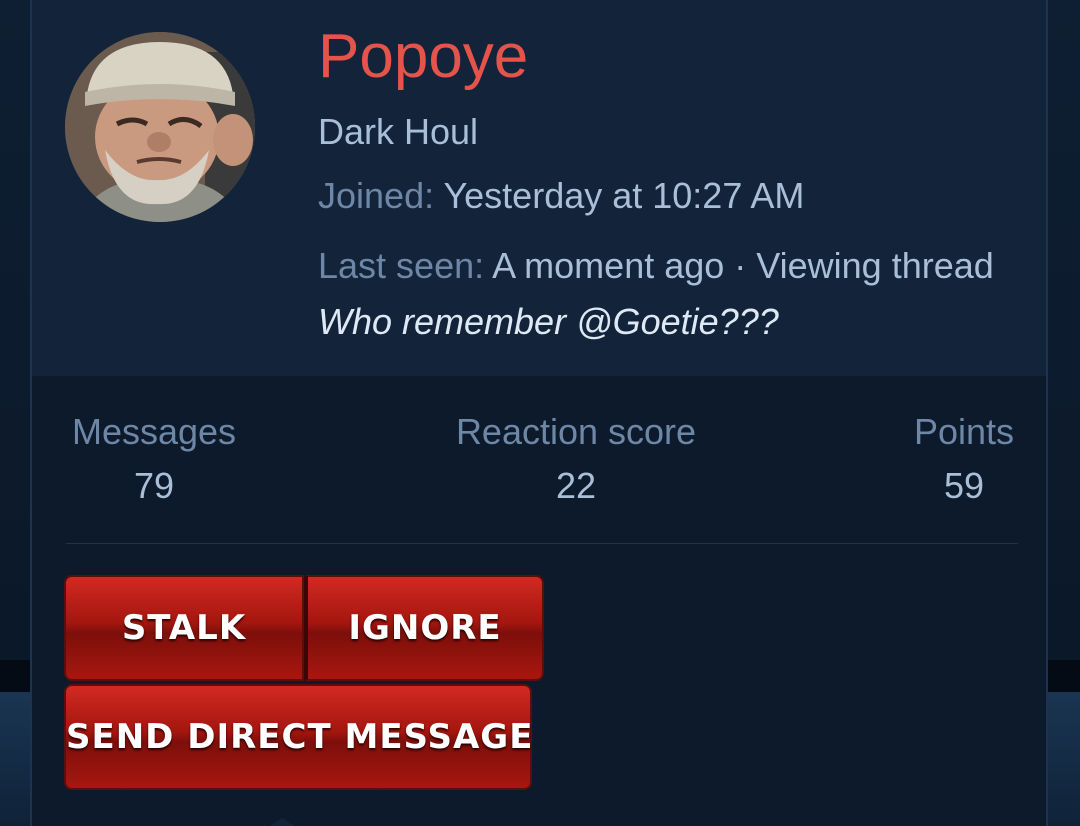 Image resolution: width=1080 pixels, height=826 pixels. I want to click on stat-label: Points, so click(964, 431).